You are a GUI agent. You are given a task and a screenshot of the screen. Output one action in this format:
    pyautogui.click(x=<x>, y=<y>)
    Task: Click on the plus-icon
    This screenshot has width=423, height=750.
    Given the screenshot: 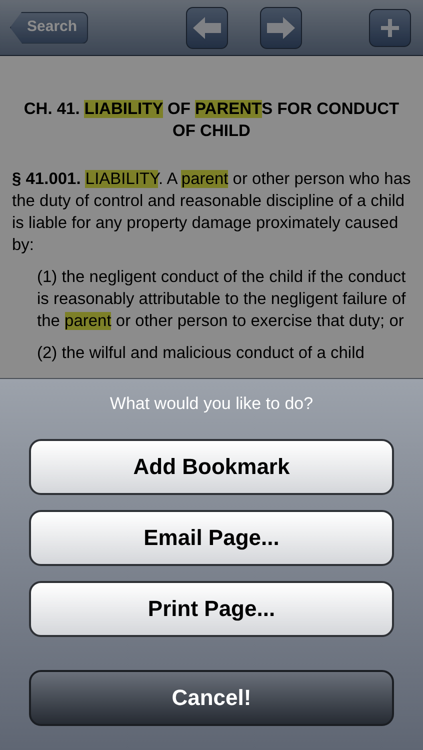 What is the action you would take?
    pyautogui.click(x=390, y=27)
    